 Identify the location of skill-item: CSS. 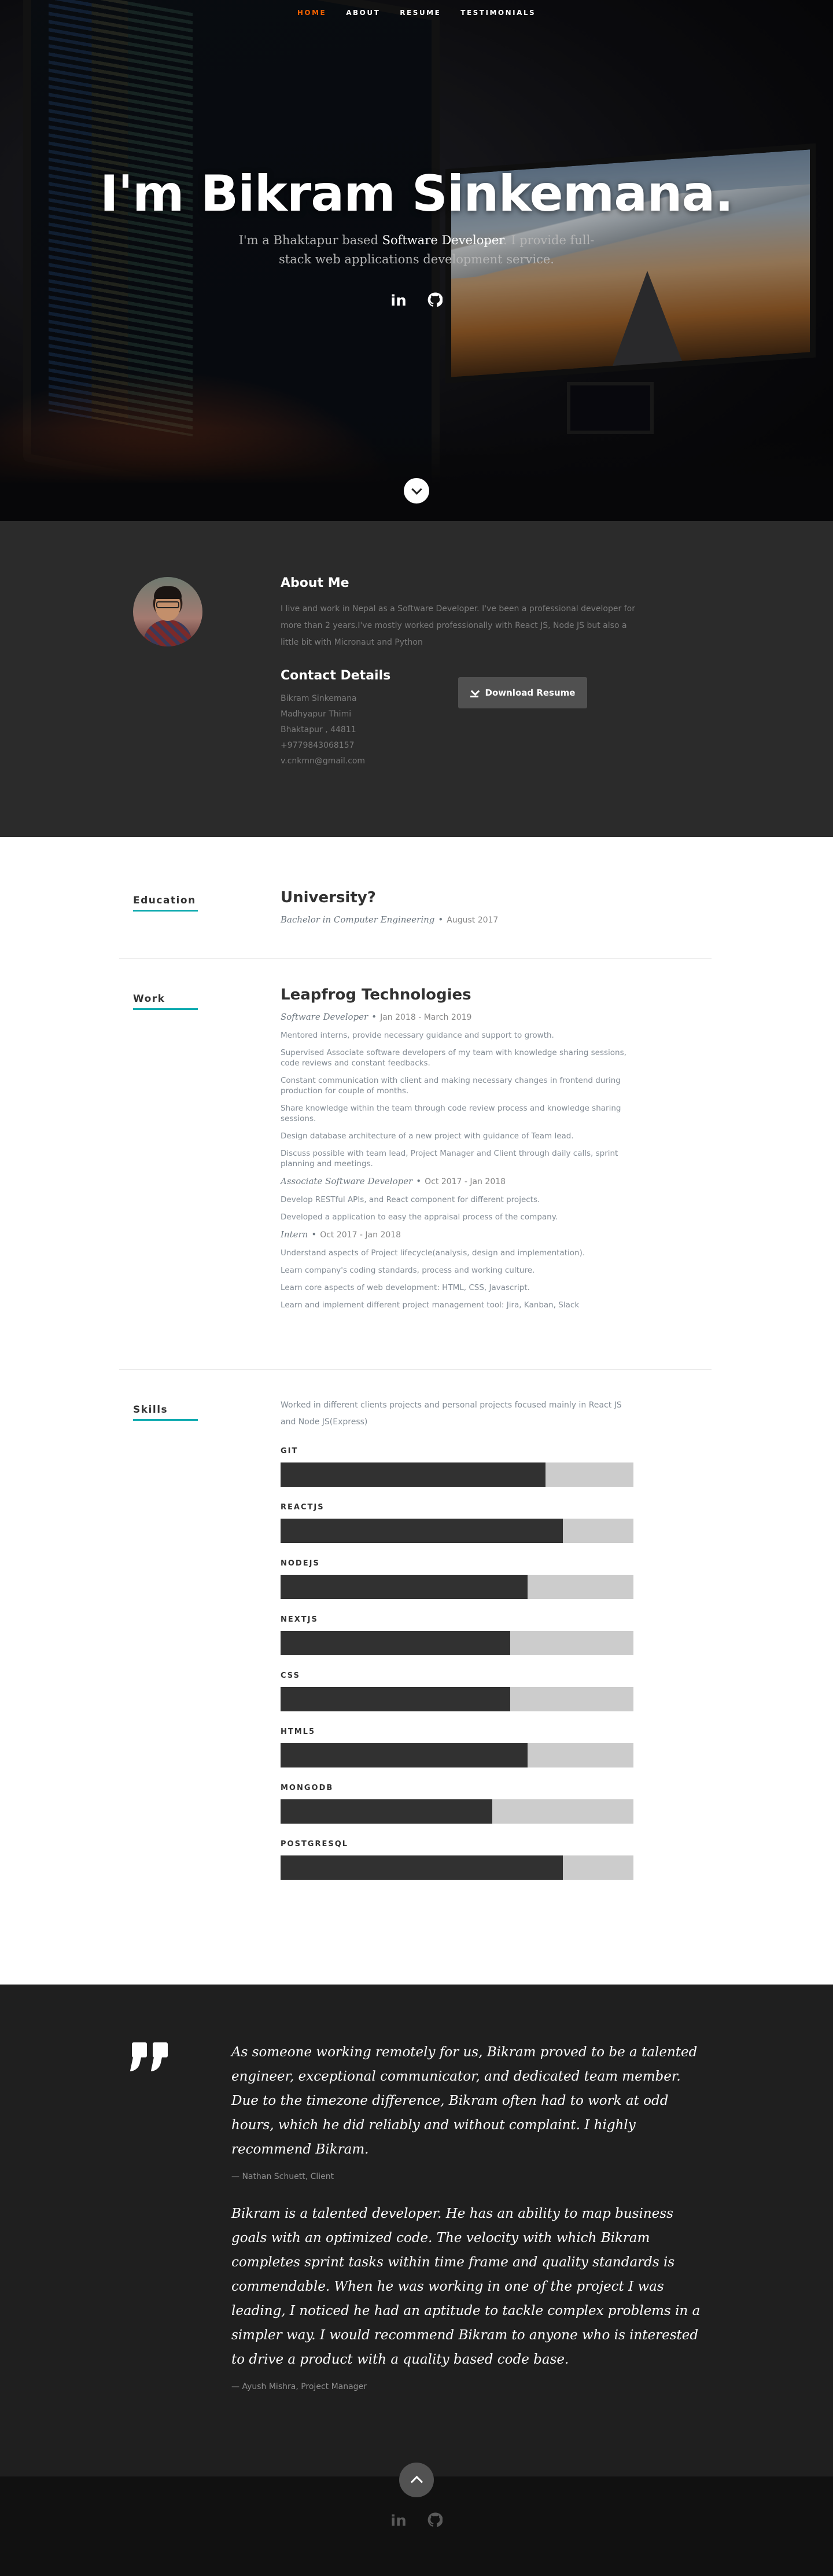
(460, 1691).